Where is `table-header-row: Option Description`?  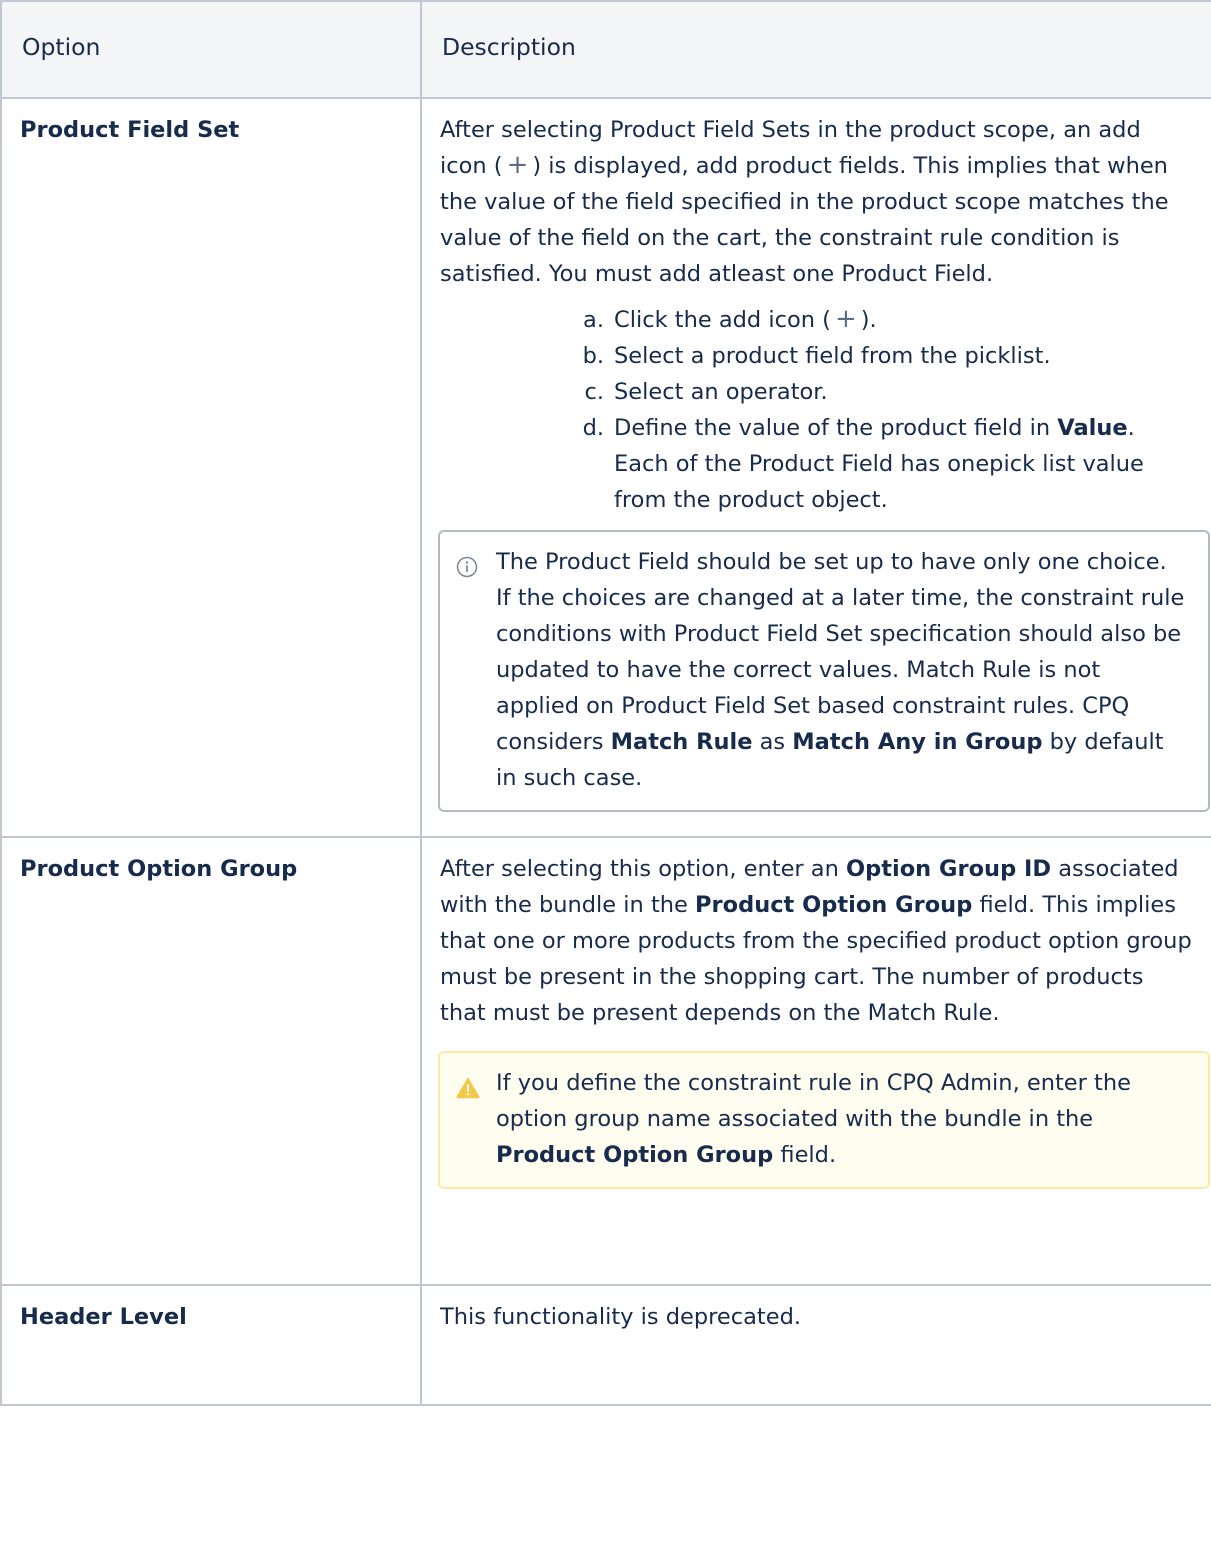
table-header-row: Option Description is located at coordinates (605, 49).